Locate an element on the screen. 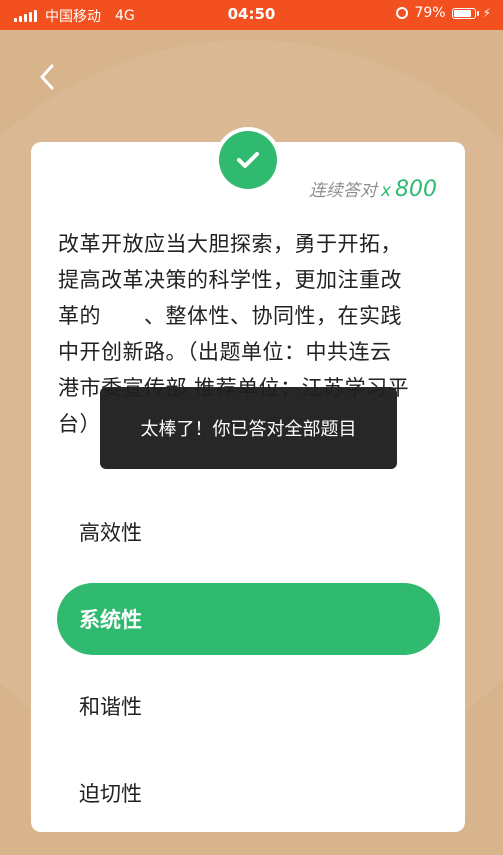  streak-counter: 连续答对 x 800 is located at coordinates (373, 189).